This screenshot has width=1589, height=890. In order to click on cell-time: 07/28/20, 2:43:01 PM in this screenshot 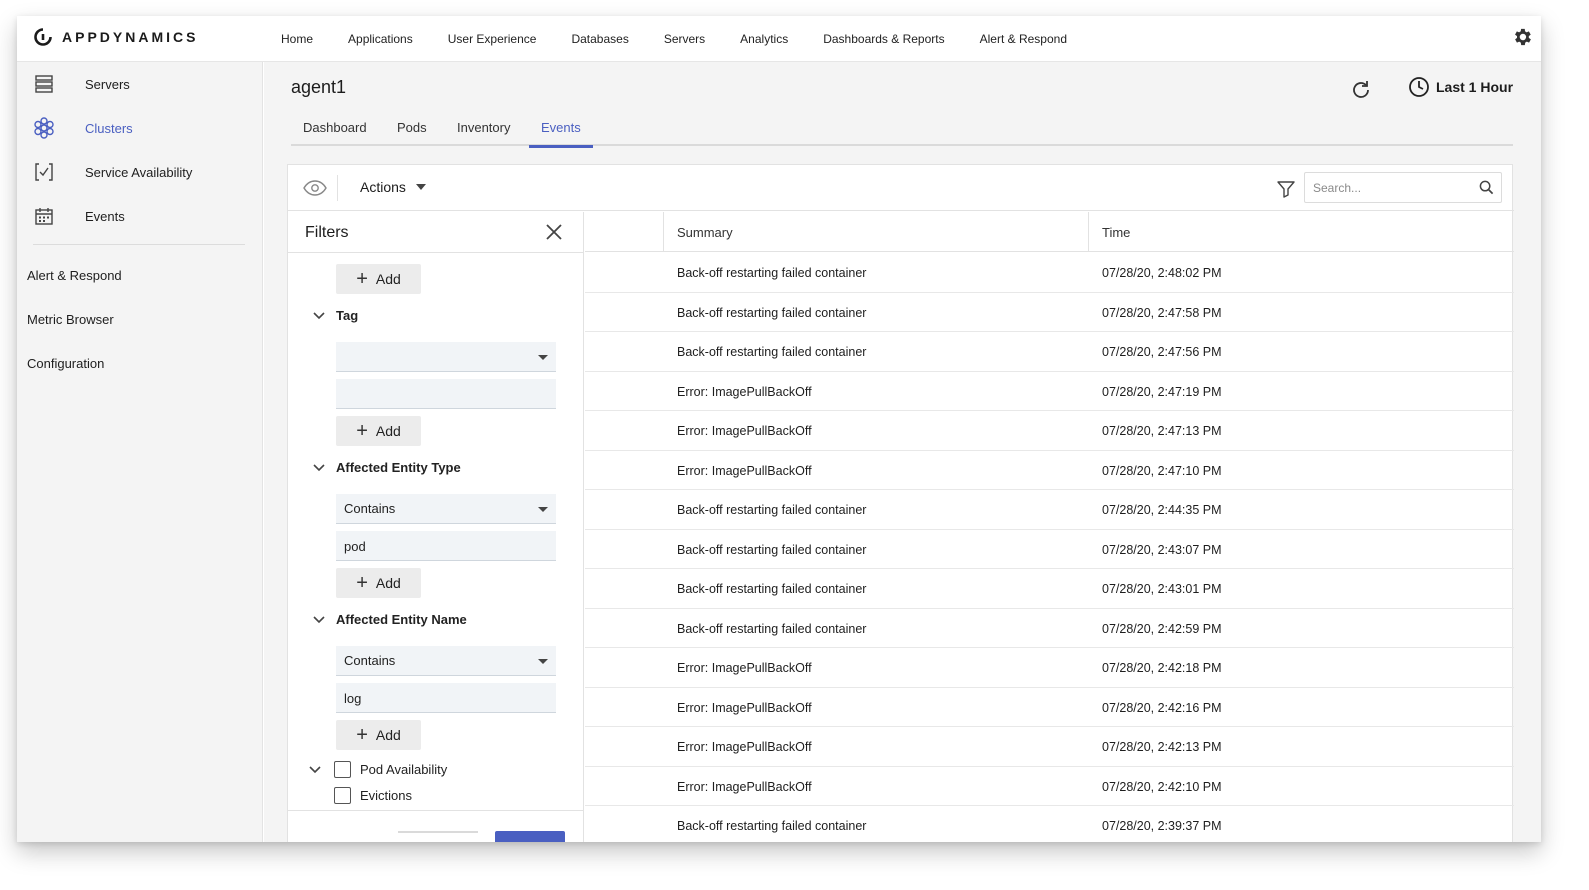, I will do `click(1162, 589)`.